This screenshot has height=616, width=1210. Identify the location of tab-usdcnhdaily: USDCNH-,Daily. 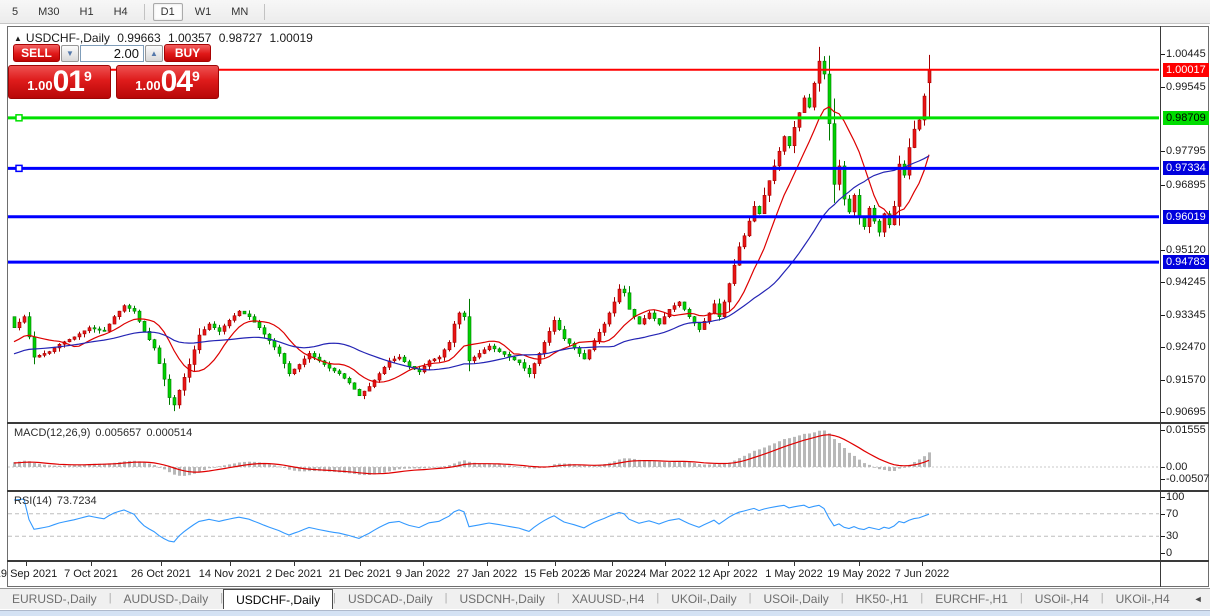
(502, 599).